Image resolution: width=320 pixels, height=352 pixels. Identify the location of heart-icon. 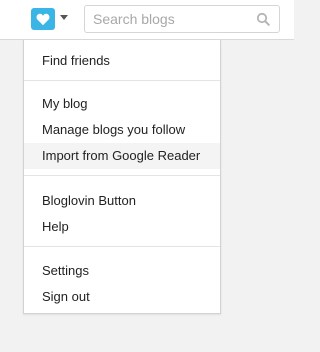
(43, 19).